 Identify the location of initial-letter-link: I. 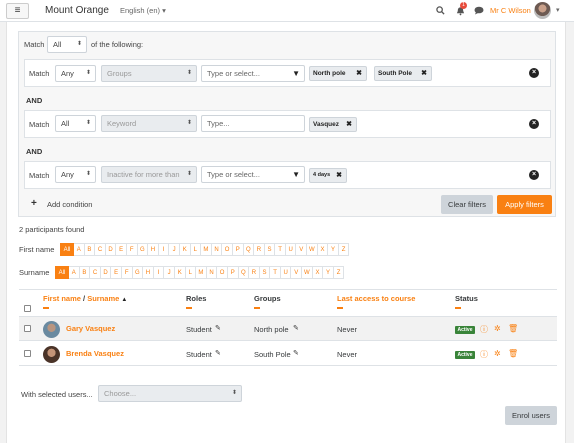
(164, 249).